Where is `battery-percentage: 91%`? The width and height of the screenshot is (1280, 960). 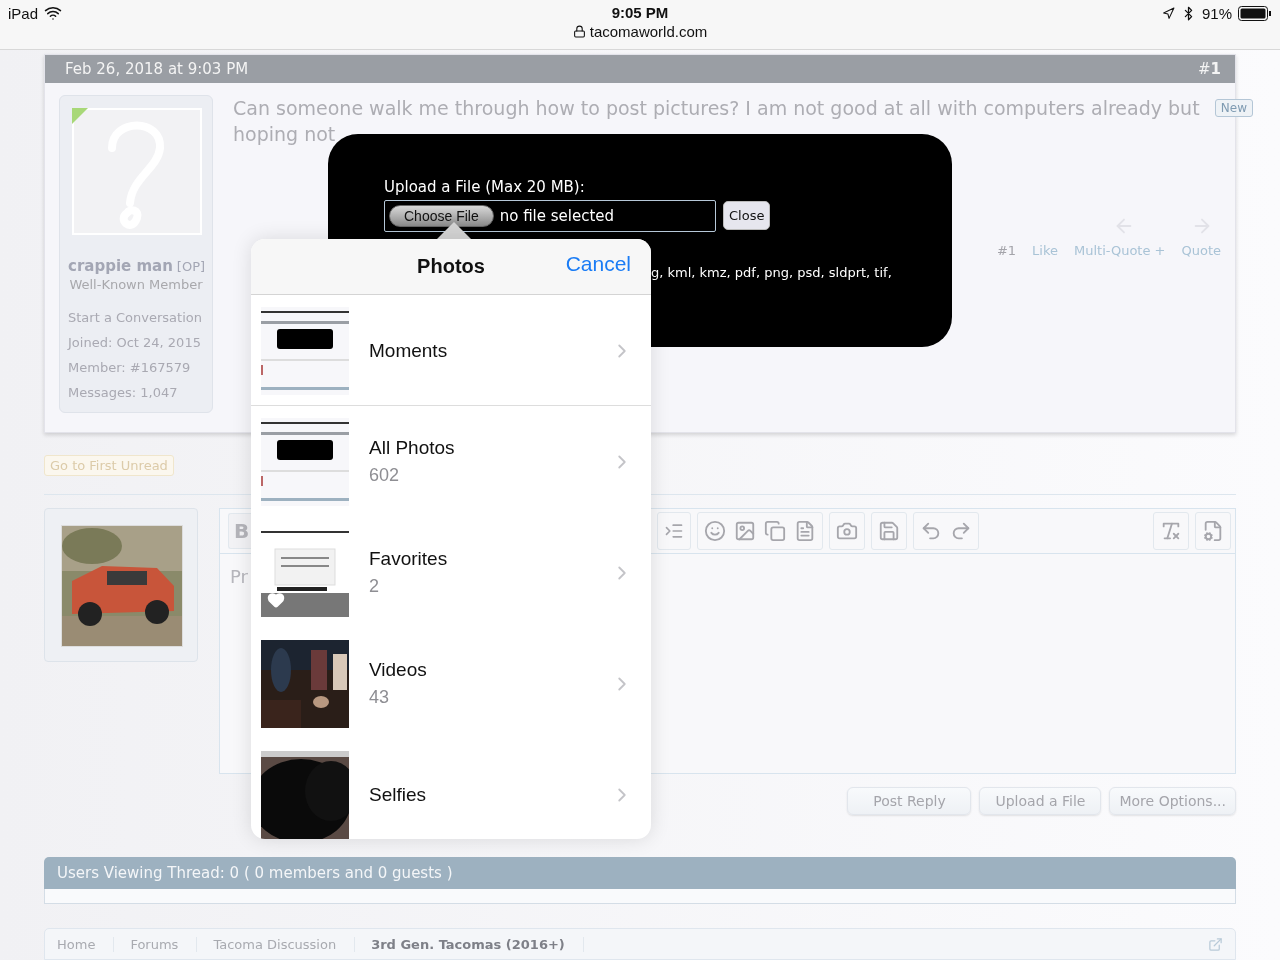 battery-percentage: 91% is located at coordinates (1216, 13).